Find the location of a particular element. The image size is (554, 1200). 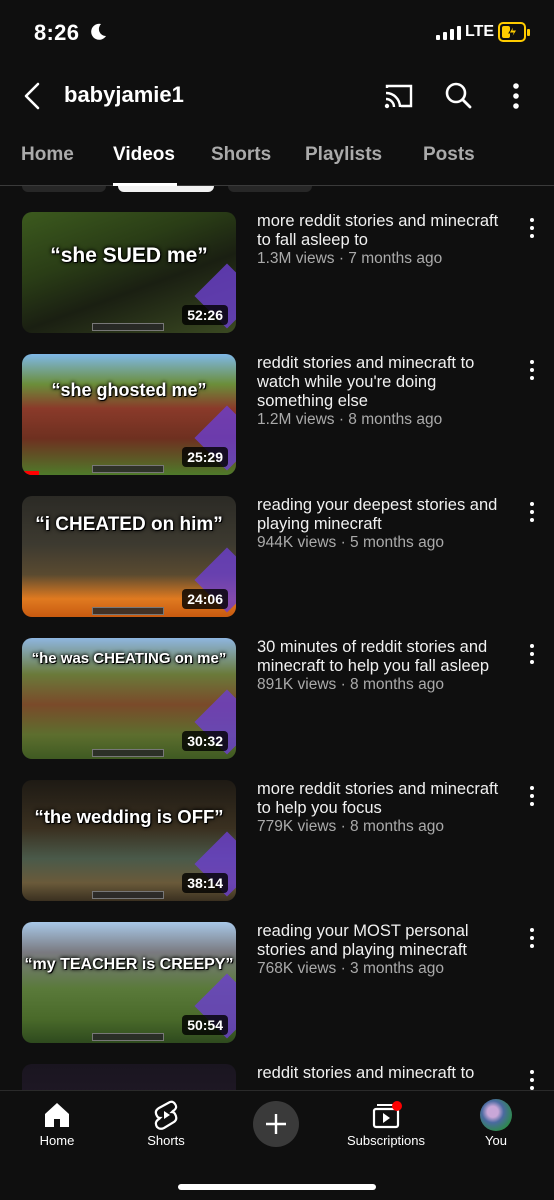

video-thumbnail: “i CHEATED on him” 24:06 is located at coordinates (129, 556).